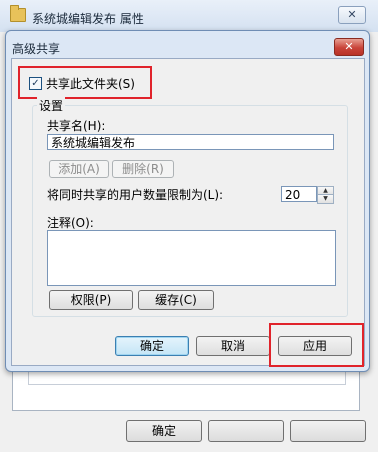 This screenshot has height=452, width=378. Describe the element at coordinates (246, 431) in the screenshot. I see `outer-cancel-button` at that location.